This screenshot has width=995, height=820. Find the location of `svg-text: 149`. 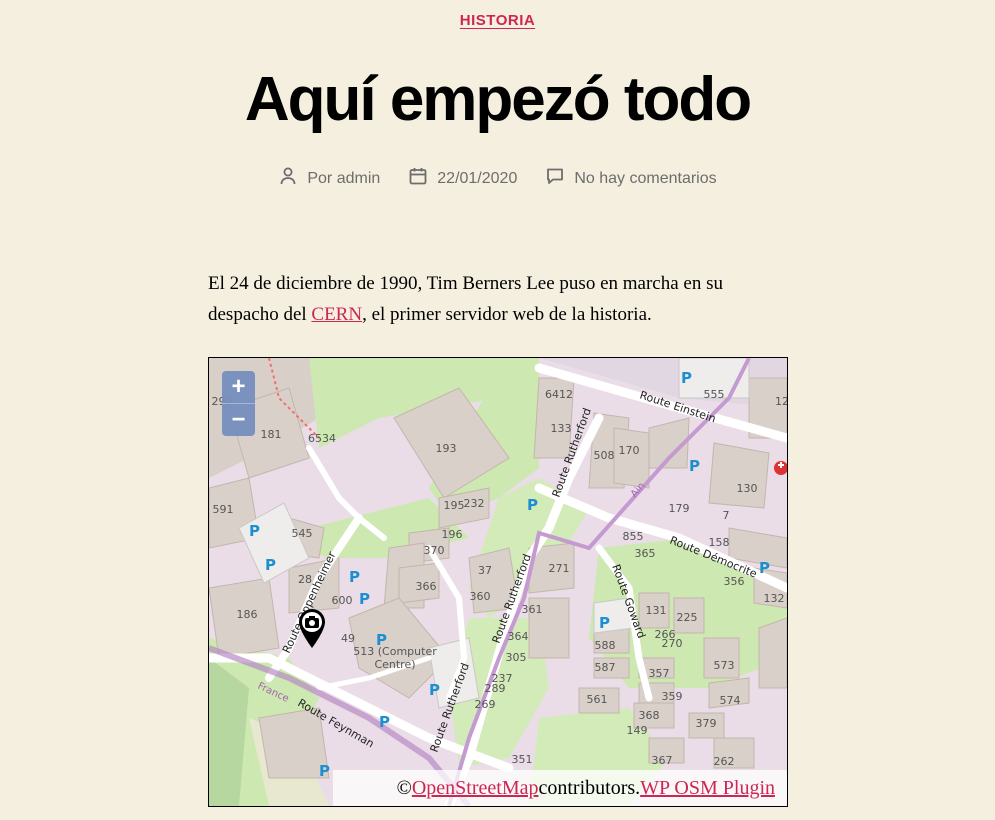

svg-text: 149 is located at coordinates (637, 730).